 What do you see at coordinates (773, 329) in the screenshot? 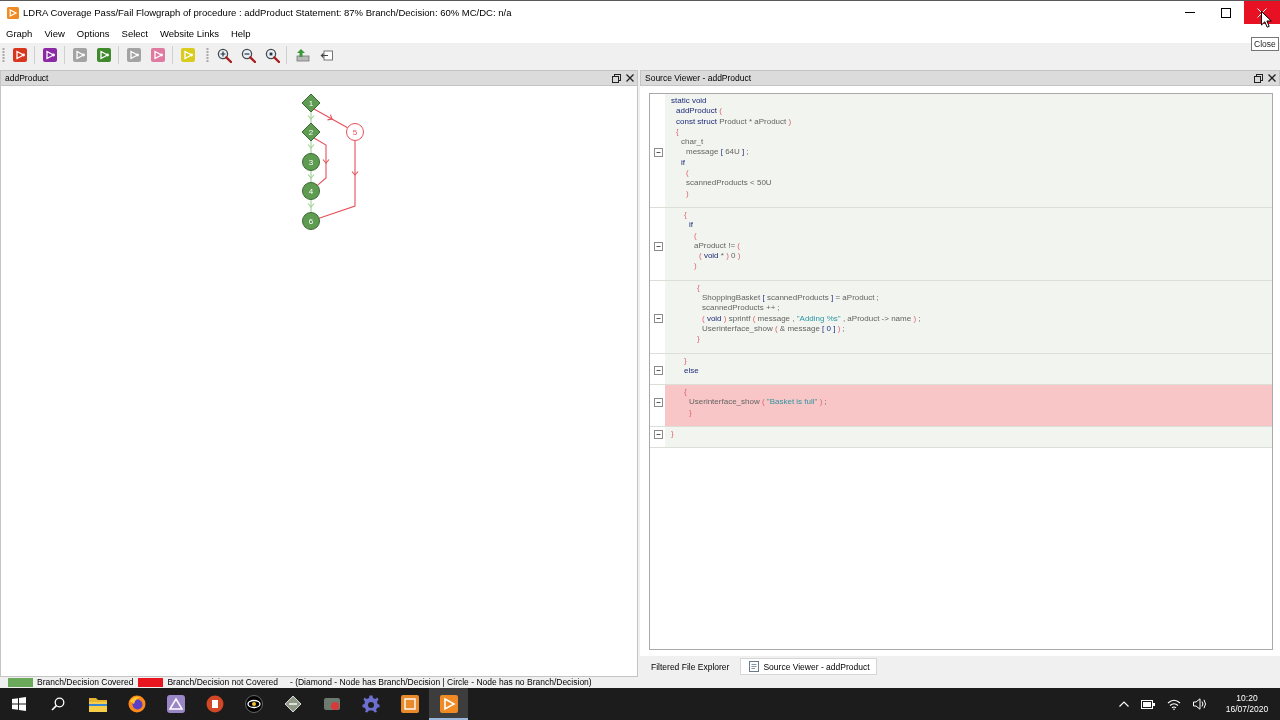
I see `code-line: Userinterface_show ( & message [ 0 ] ) ;` at bounding box center [773, 329].